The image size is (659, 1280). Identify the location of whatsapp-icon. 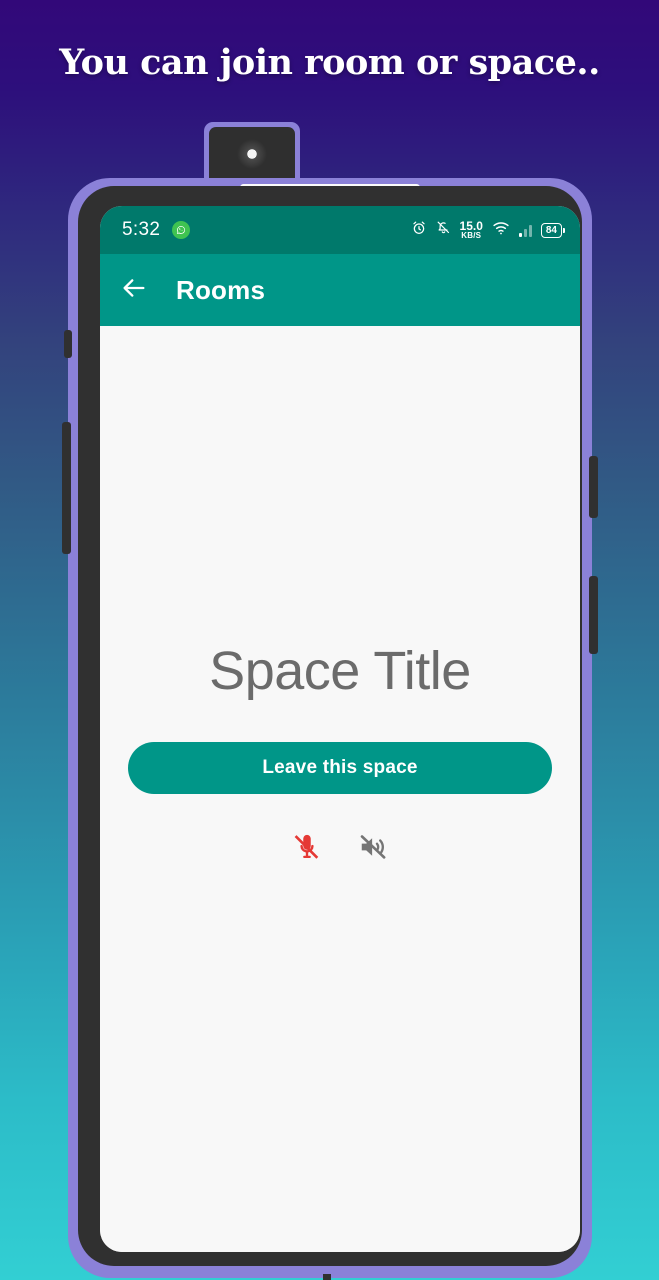
(181, 230).